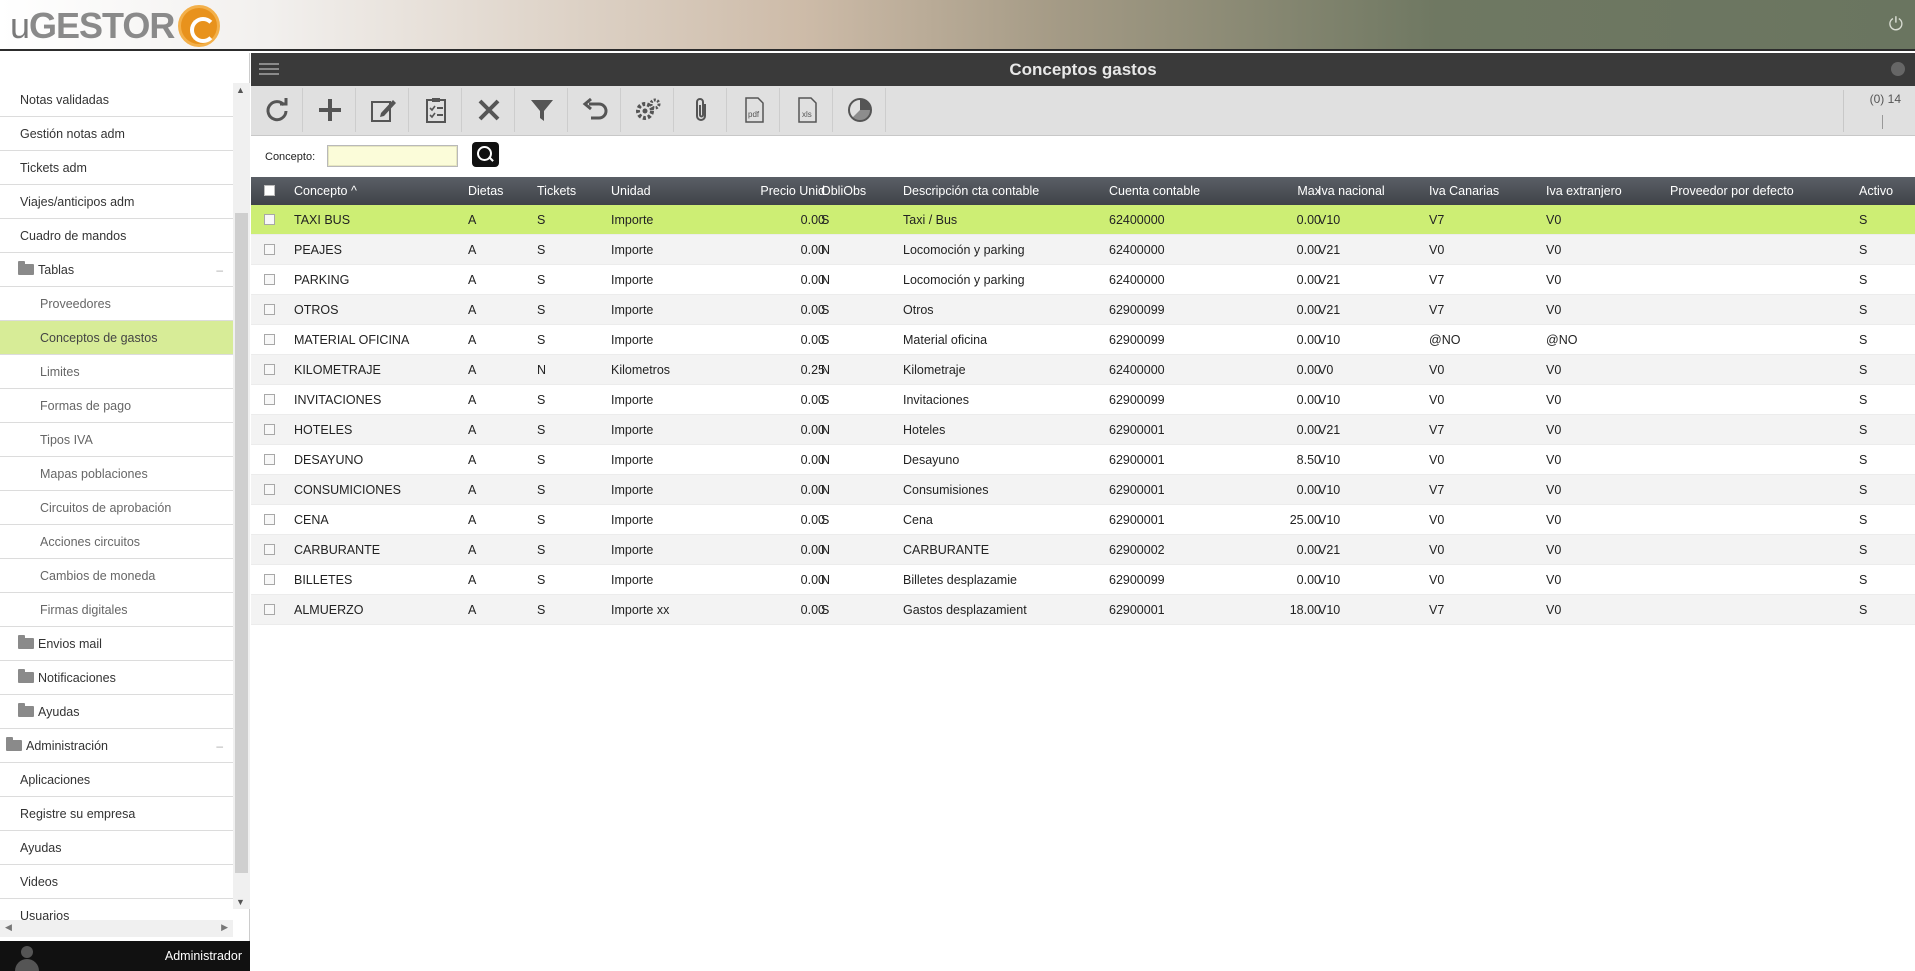 The width and height of the screenshot is (1915, 971). What do you see at coordinates (1898, 69) in the screenshot?
I see `pin-icon` at bounding box center [1898, 69].